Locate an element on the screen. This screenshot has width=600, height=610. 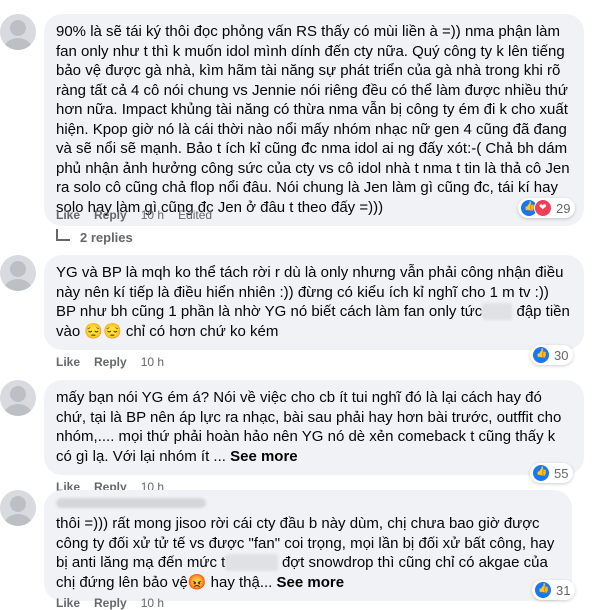
reaction-count: 31 is located at coordinates (563, 590).